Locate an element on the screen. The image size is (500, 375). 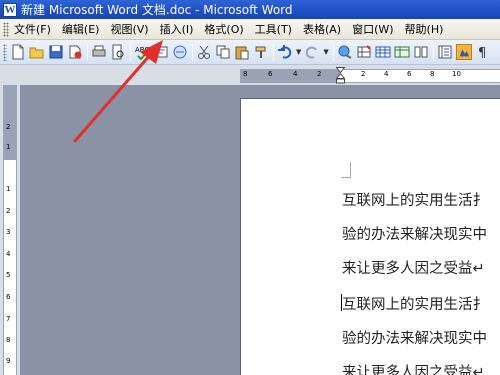
paste-button is located at coordinates (242, 52).